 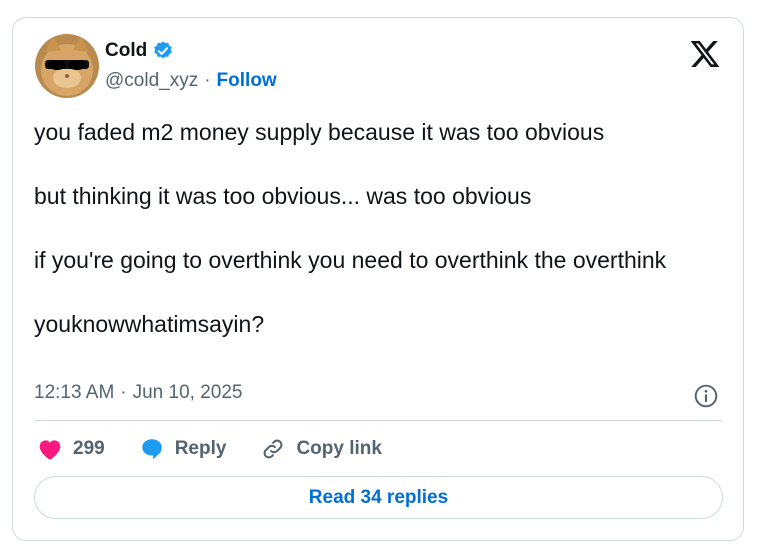 What do you see at coordinates (89, 448) in the screenshot?
I see `like-count: 299` at bounding box center [89, 448].